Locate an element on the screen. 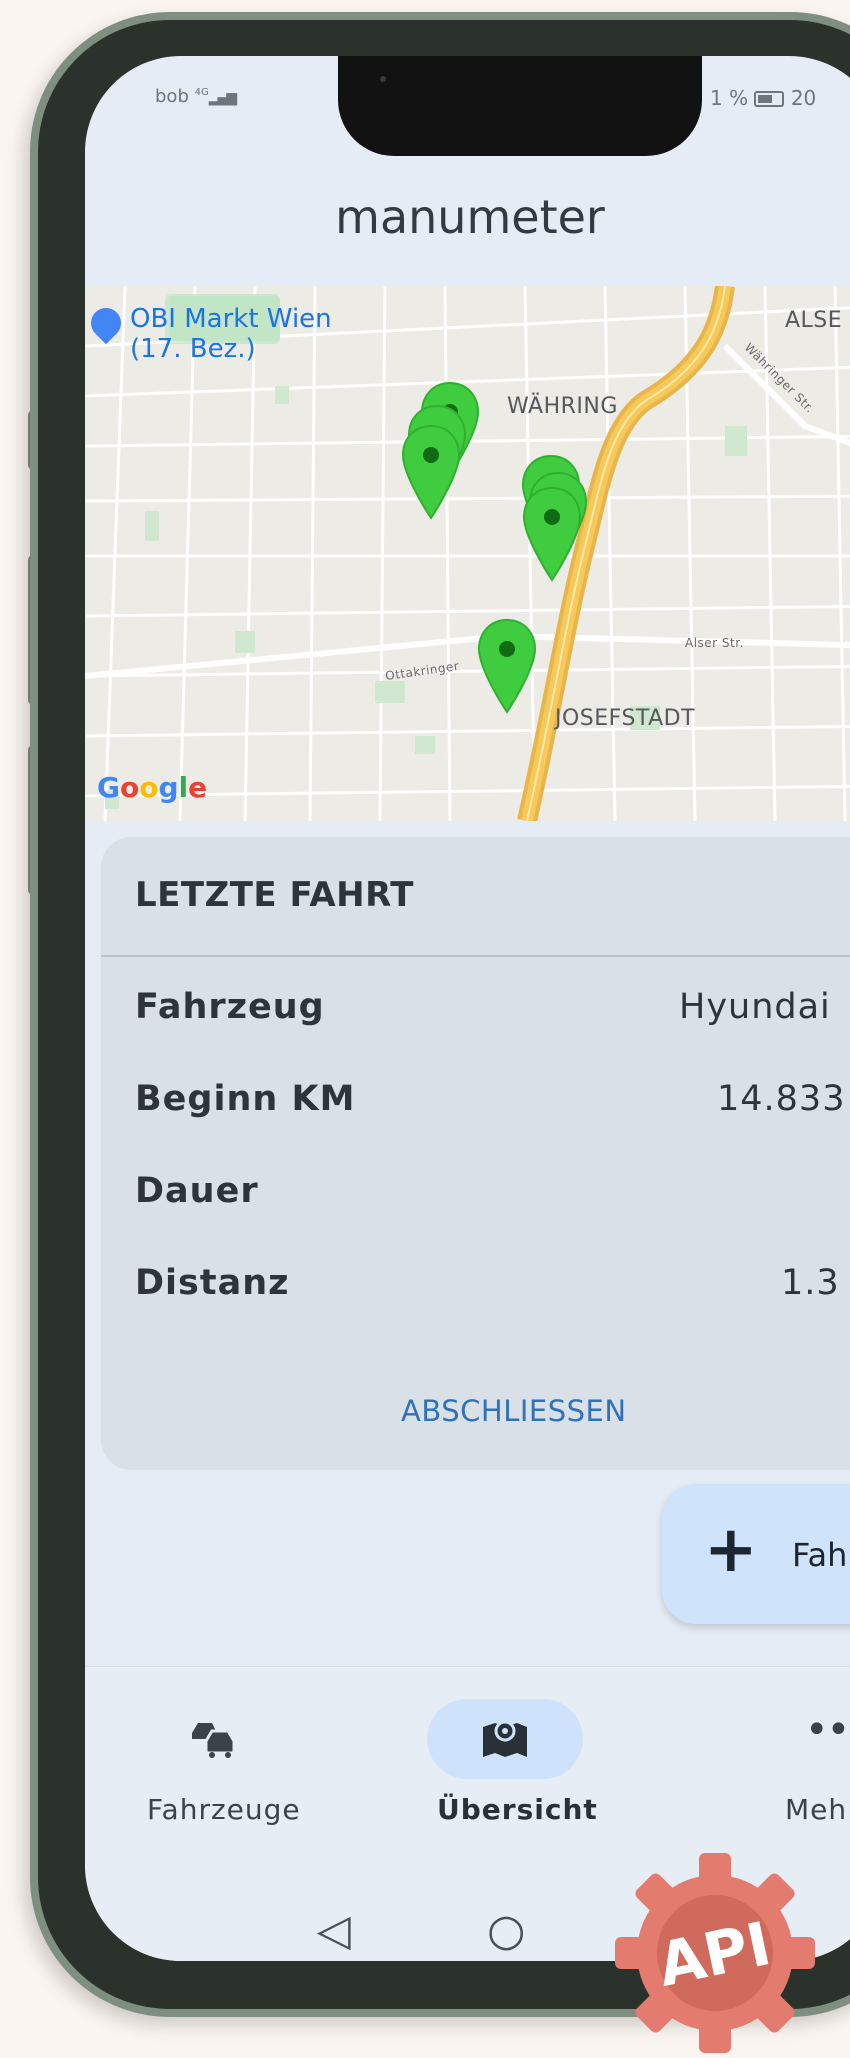 The image size is (850, 2058). camera-dot is located at coordinates (383, 79).